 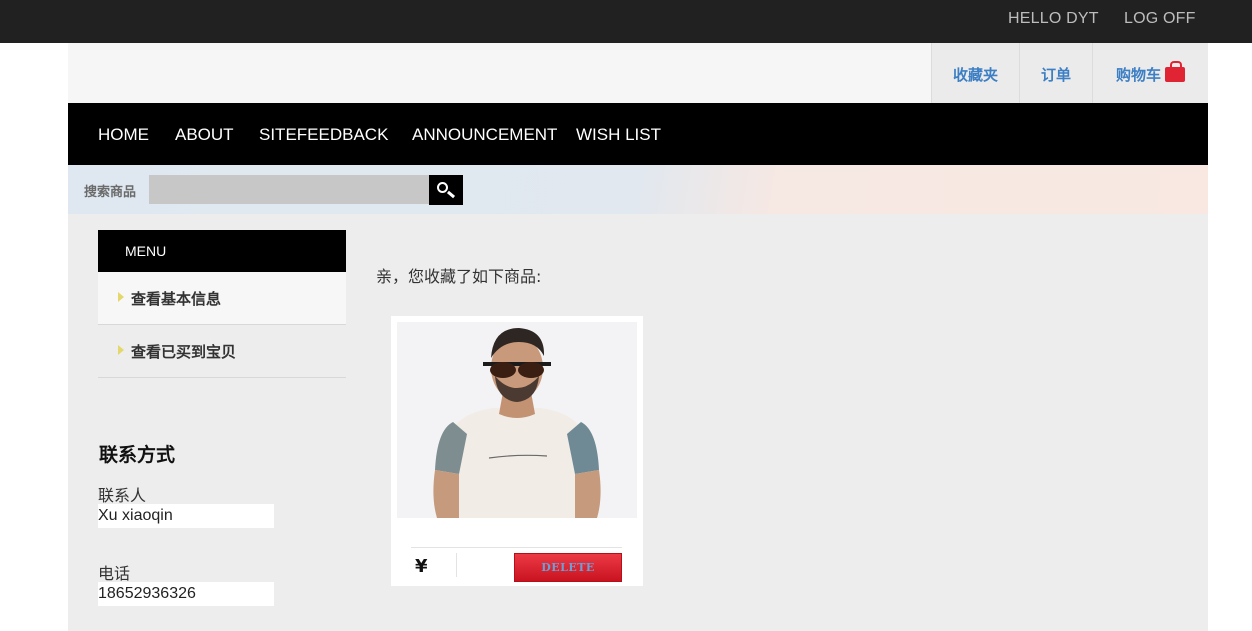 I want to click on sidebar-item-label: 查看基本信息, so click(x=176, y=299).